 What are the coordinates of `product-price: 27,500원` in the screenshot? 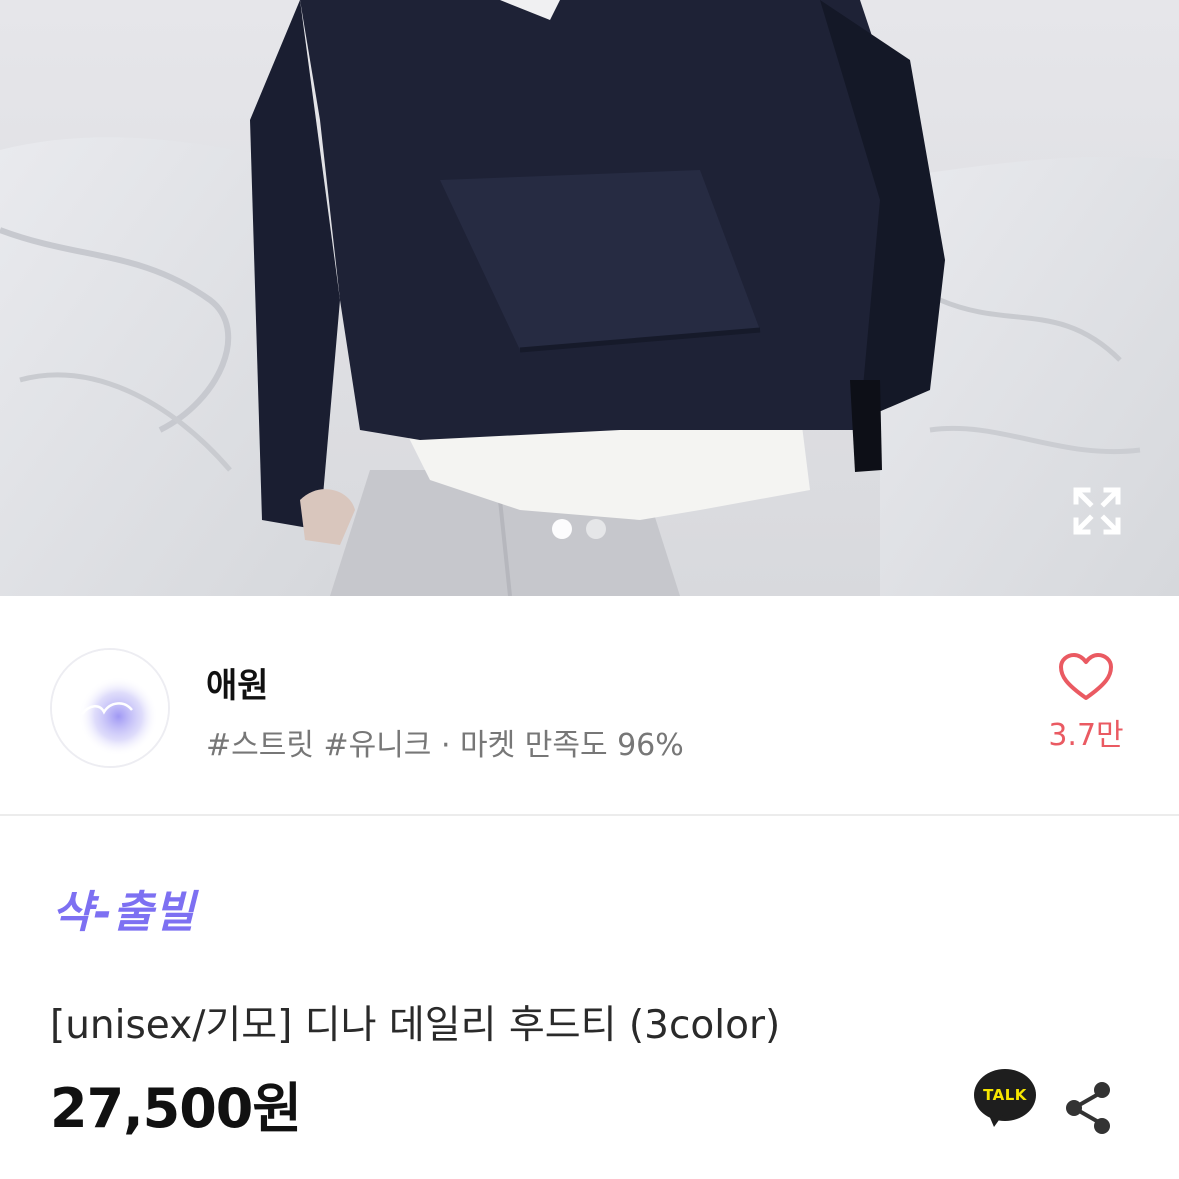 It's located at (176, 1108).